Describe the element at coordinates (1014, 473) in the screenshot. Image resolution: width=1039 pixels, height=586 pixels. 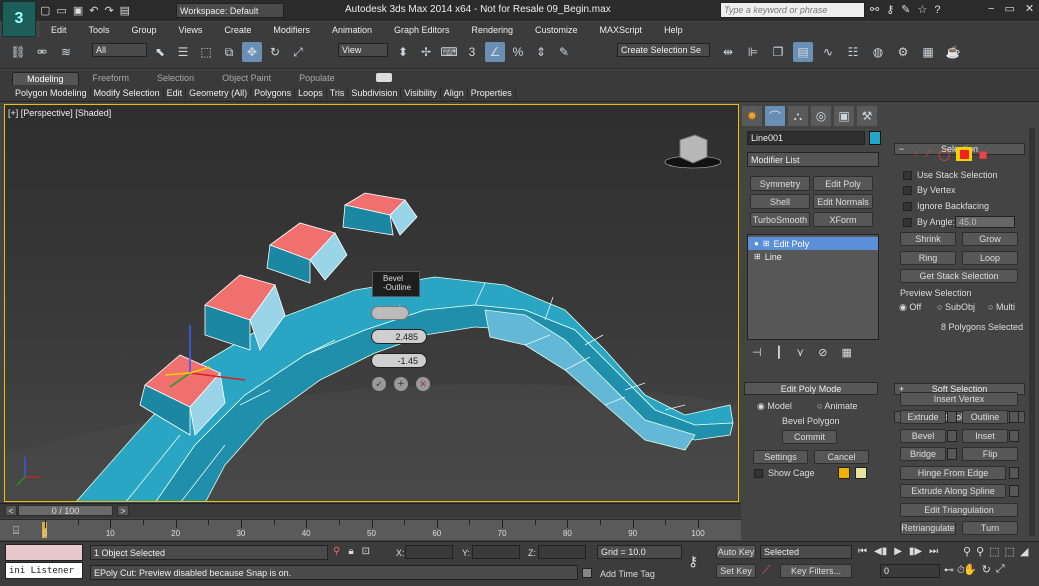
I see `hinge-settings-icon` at that location.